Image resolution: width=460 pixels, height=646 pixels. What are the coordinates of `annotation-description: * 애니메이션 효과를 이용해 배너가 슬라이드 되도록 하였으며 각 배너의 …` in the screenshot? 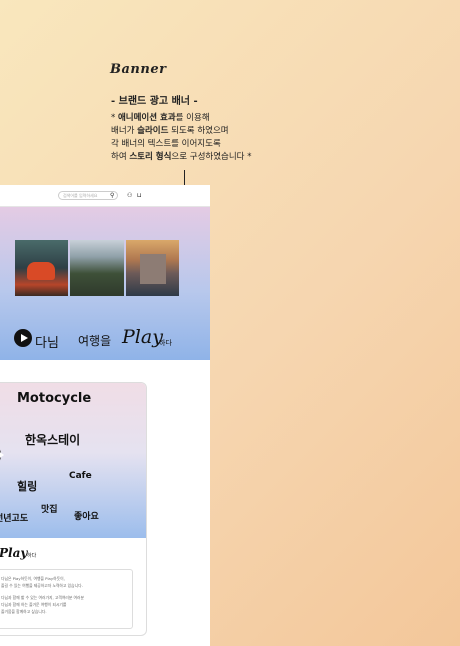 It's located at (181, 137).